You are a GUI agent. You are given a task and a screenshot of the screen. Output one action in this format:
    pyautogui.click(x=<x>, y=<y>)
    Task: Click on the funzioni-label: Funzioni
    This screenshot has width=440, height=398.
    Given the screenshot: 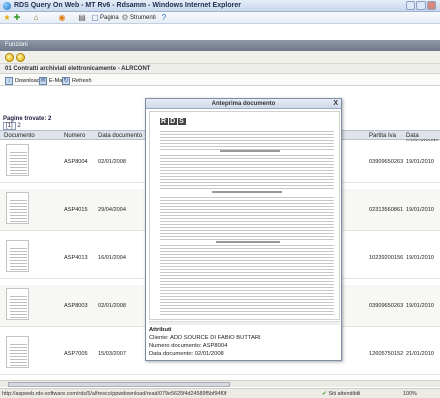 What is the action you would take?
    pyautogui.click(x=16, y=45)
    